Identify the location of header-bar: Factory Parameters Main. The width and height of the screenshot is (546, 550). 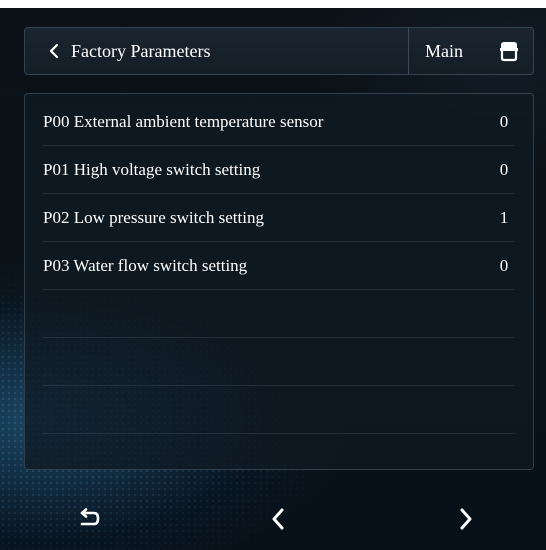
(279, 51).